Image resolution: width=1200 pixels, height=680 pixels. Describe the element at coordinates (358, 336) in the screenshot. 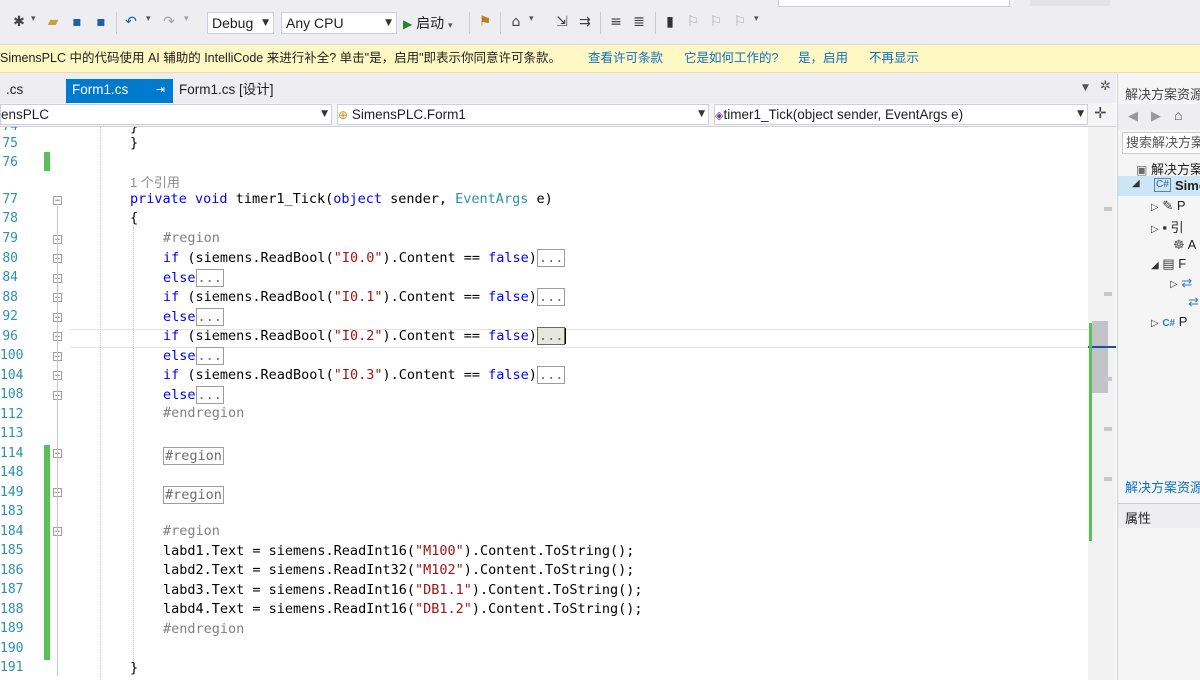

I see `string-token: "I0.2"` at that location.